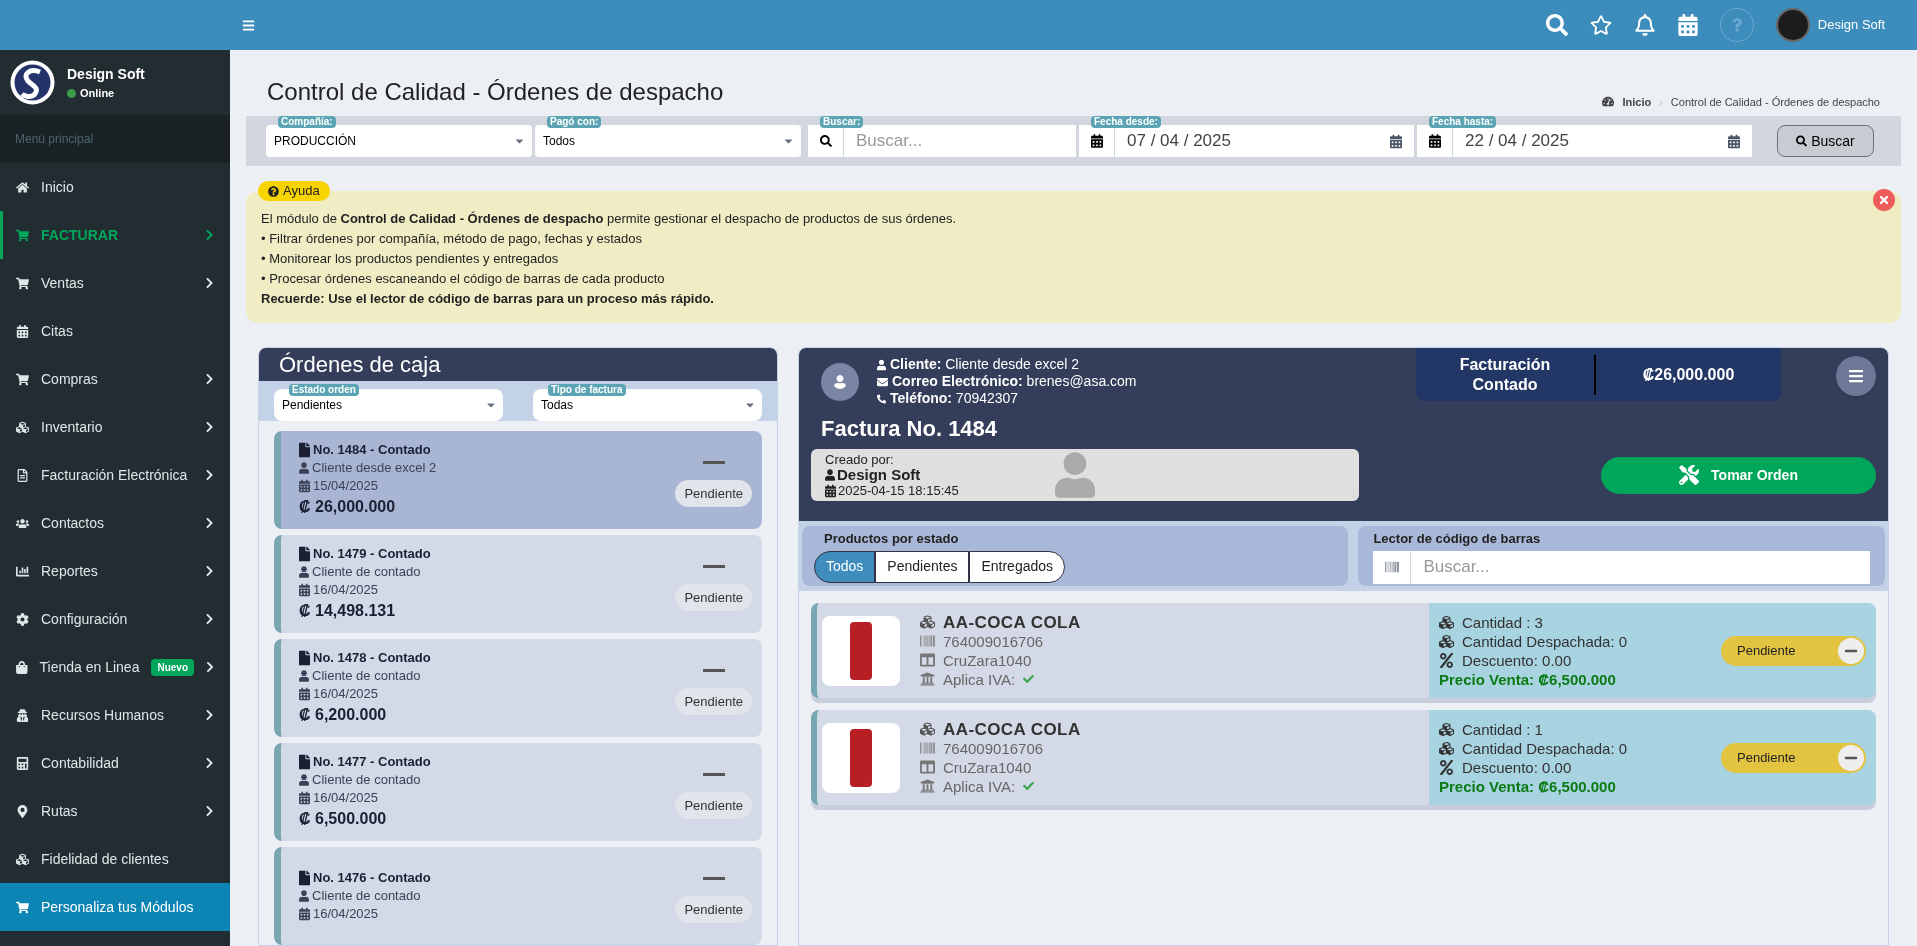  I want to click on order-card: No. 1479 - Contado Cliente de contado 16/04/2025 ₡ 14,498.131 Pendiente, so click(518, 584).